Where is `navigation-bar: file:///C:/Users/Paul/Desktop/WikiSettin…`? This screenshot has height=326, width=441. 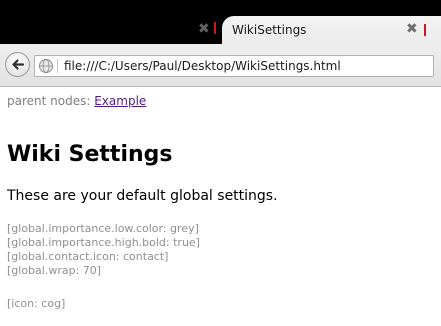 navigation-bar: file:///C:/Users/Paul/Desktop/WikiSettin… is located at coordinates (220, 65).